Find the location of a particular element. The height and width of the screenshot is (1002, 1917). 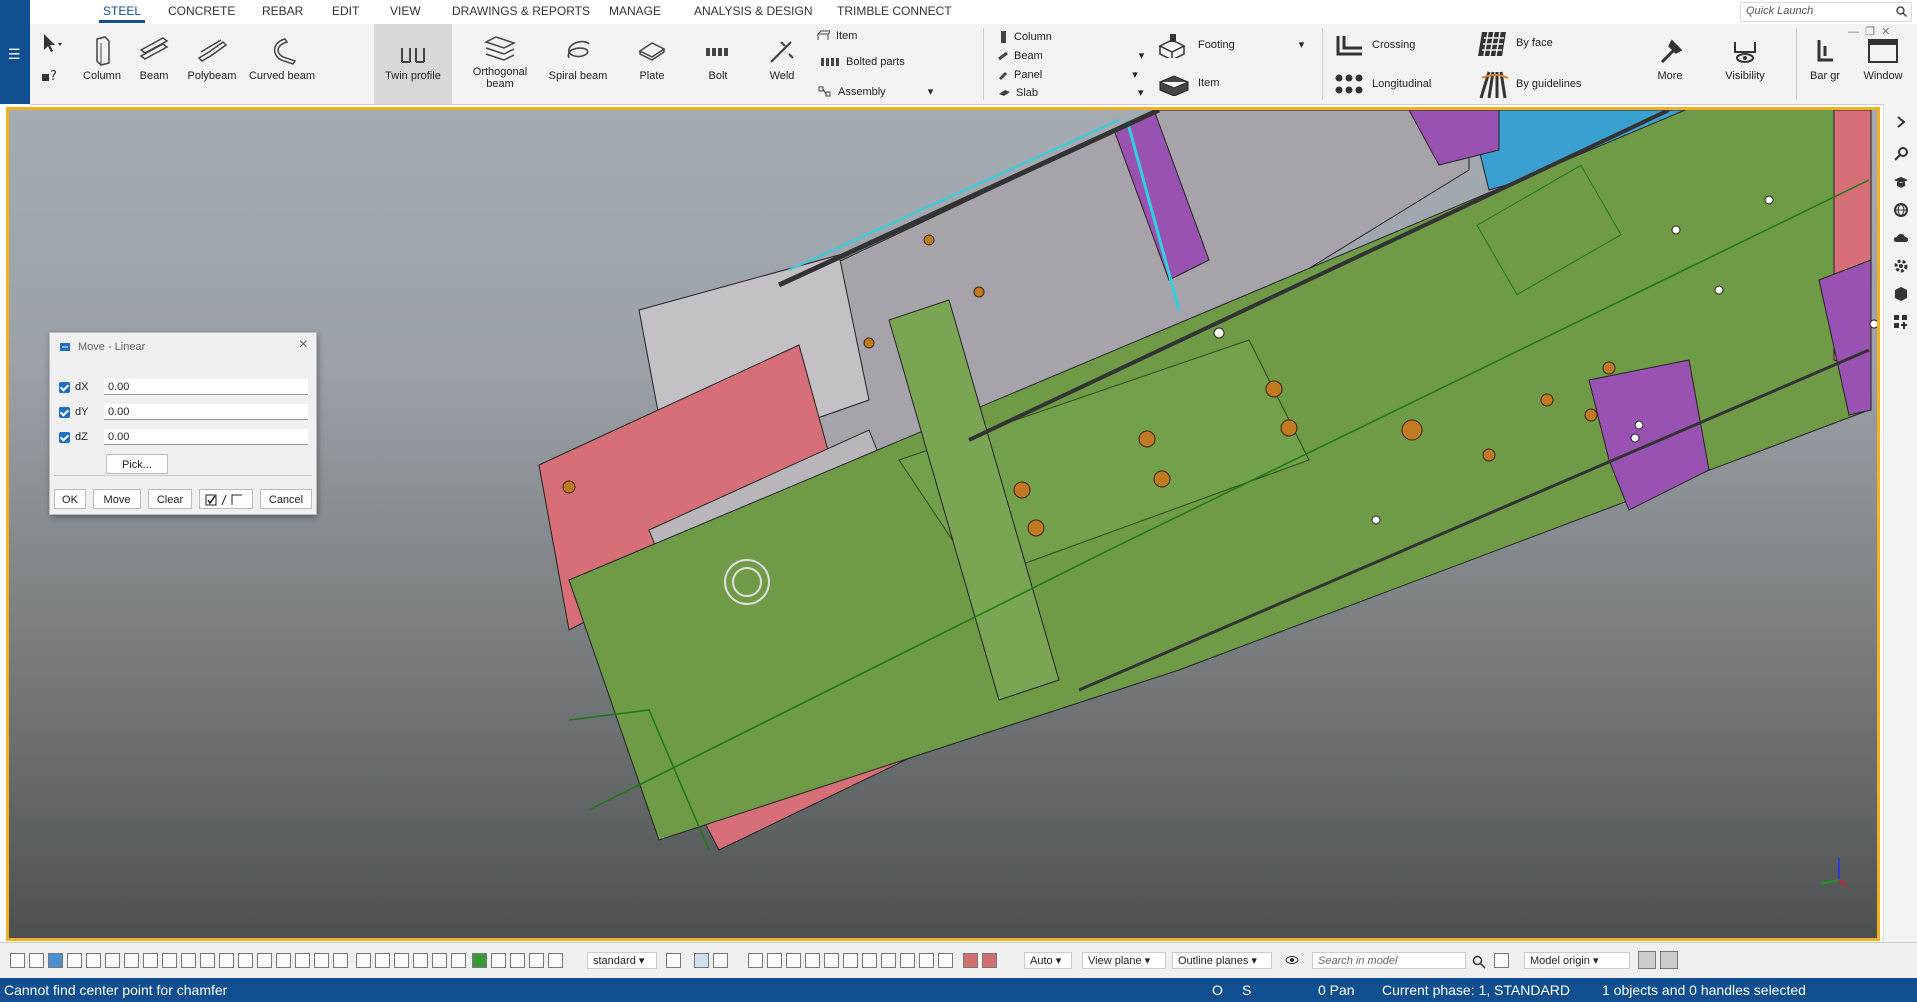

search-options-icon is located at coordinates (1501, 960).